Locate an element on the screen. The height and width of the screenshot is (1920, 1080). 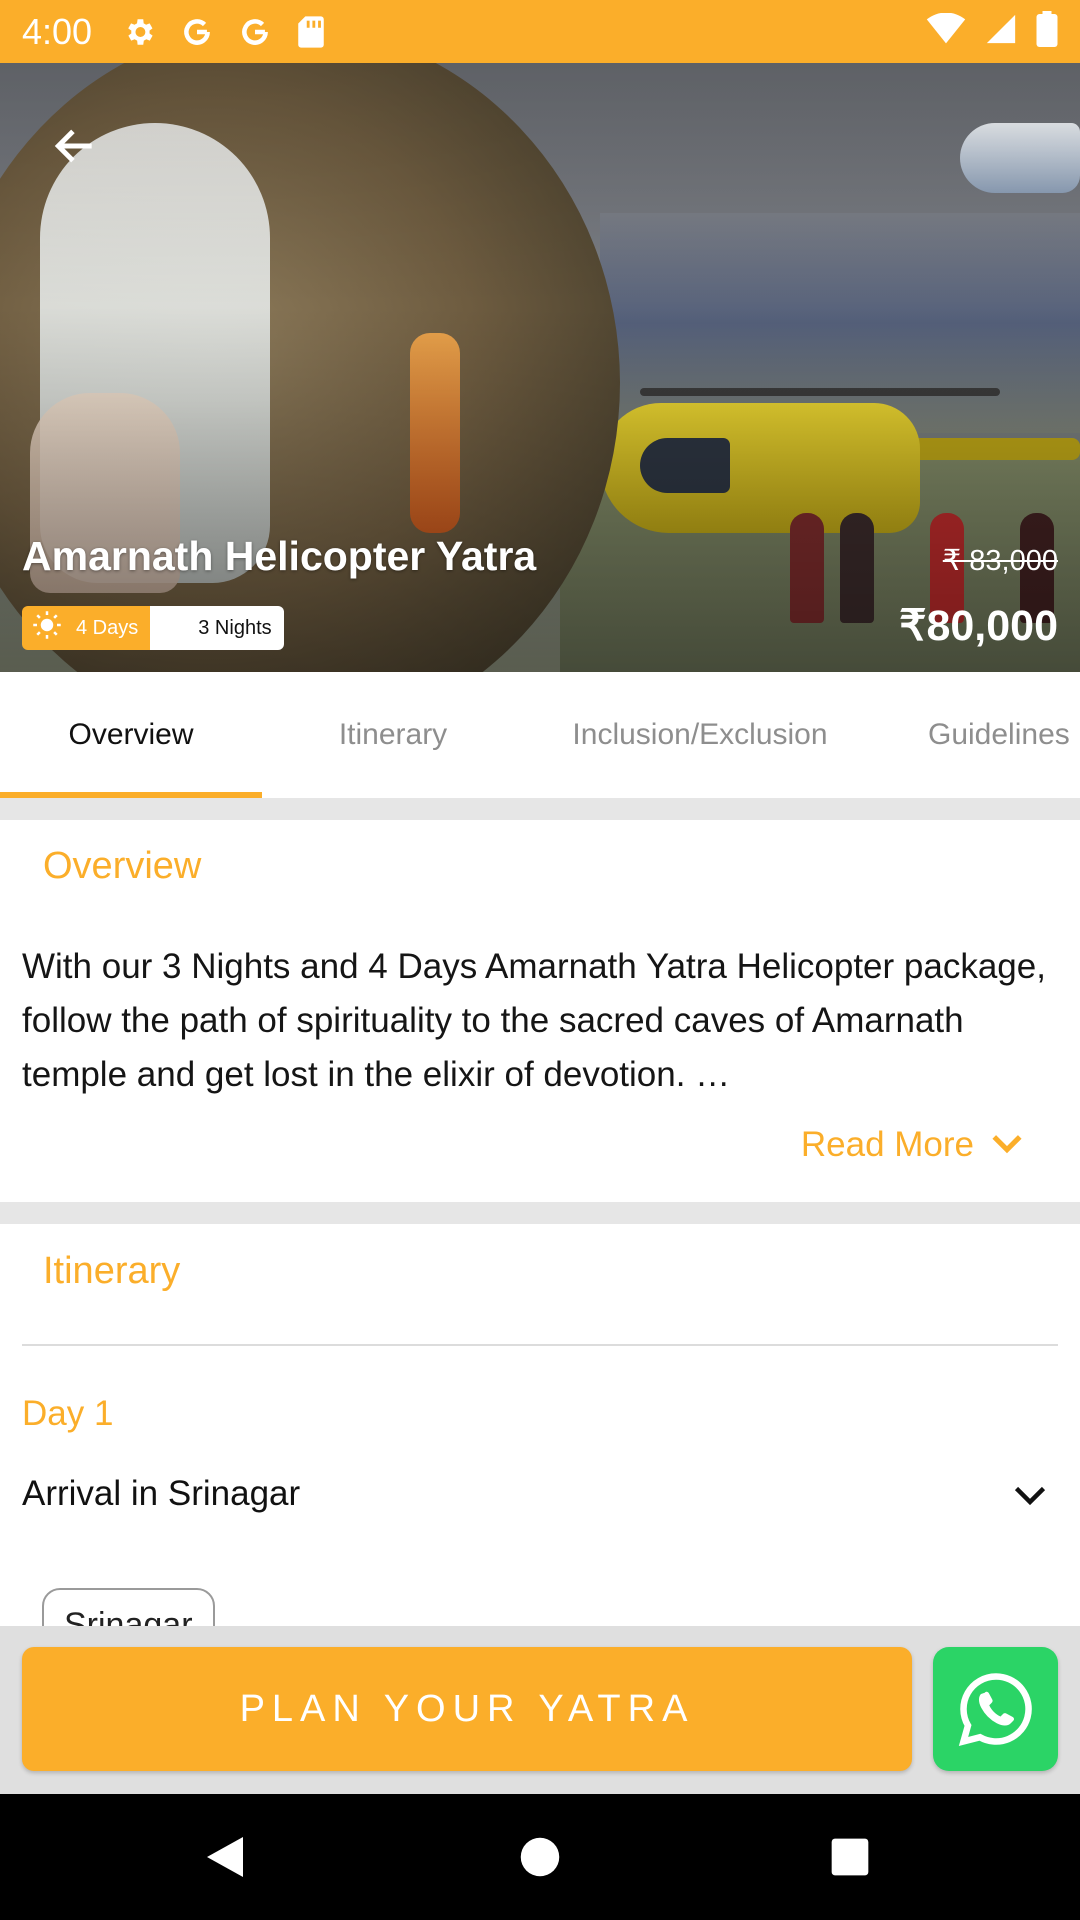
system-navigation-bar is located at coordinates (540, 1857).